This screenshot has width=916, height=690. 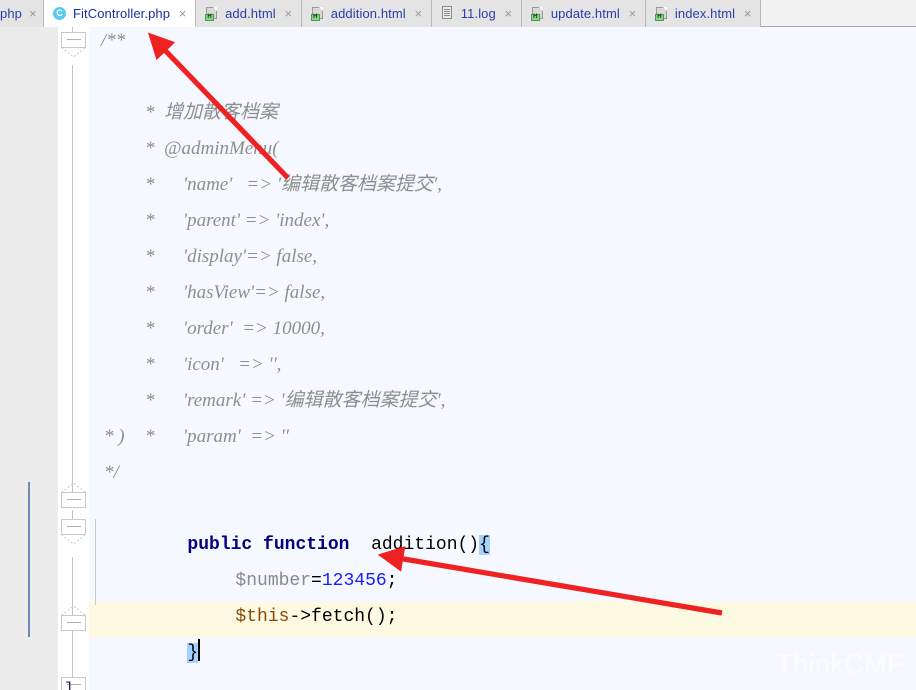 What do you see at coordinates (274, 163) in the screenshot?
I see `code-line-param-name: * 'name' => '编辑散客档案提交',` at bounding box center [274, 163].